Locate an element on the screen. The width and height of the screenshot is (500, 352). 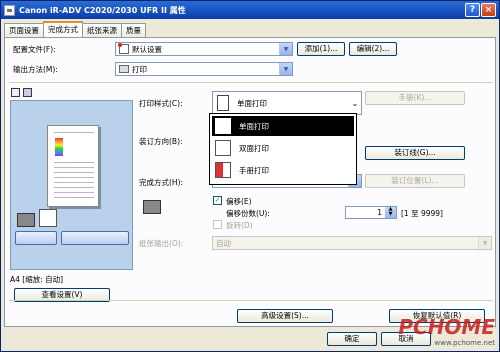
print-style-option-booklet: 手册打印 is located at coordinates (283, 170).